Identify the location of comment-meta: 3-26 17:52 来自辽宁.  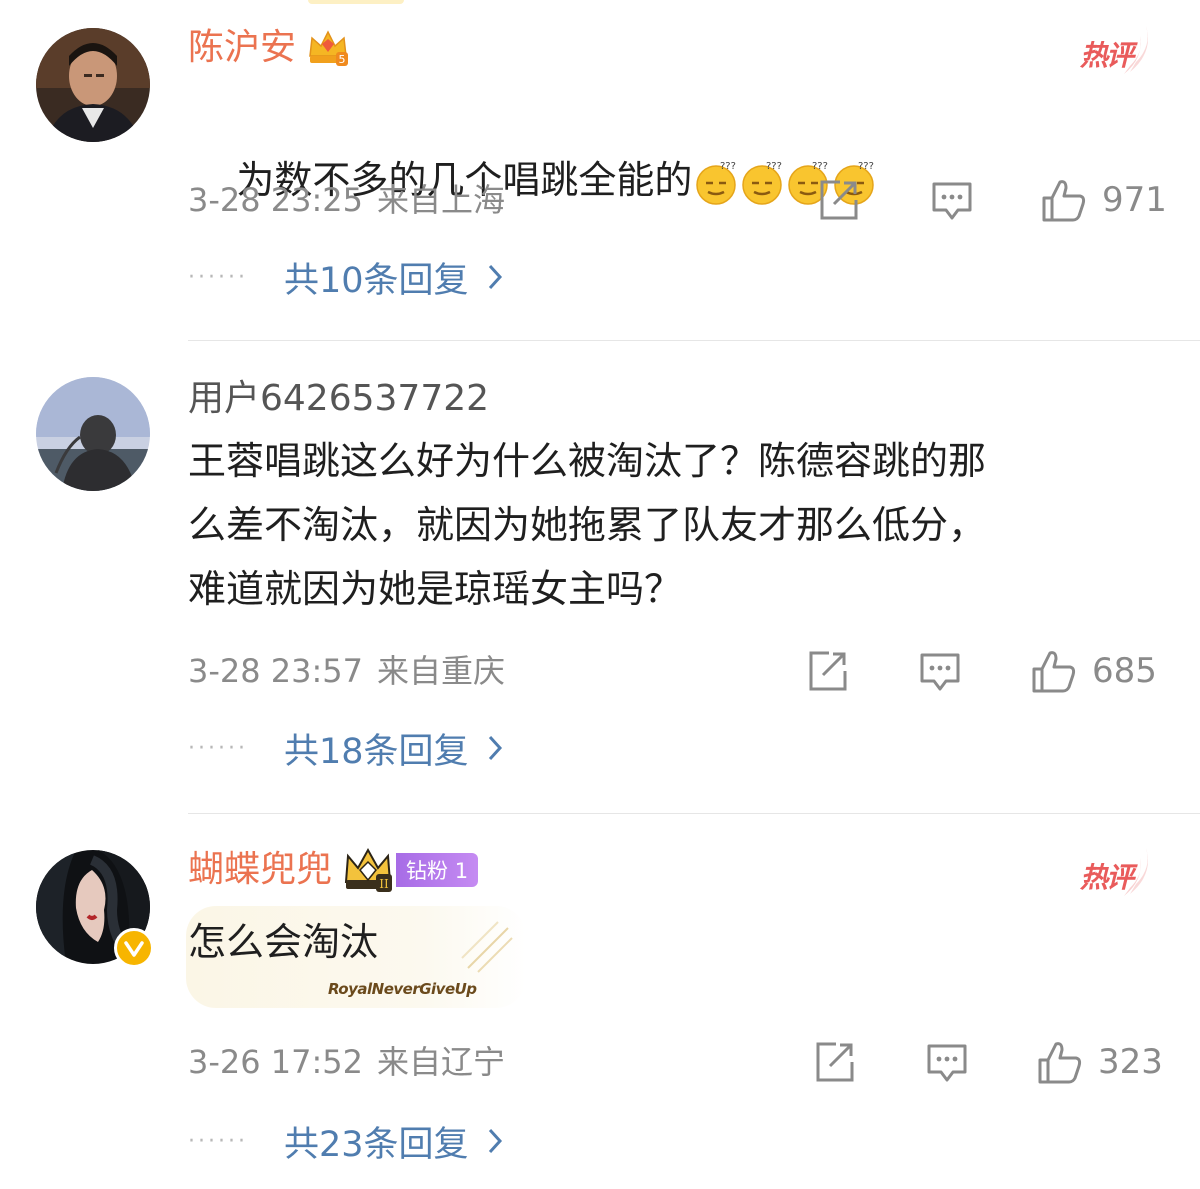
(346, 1062).